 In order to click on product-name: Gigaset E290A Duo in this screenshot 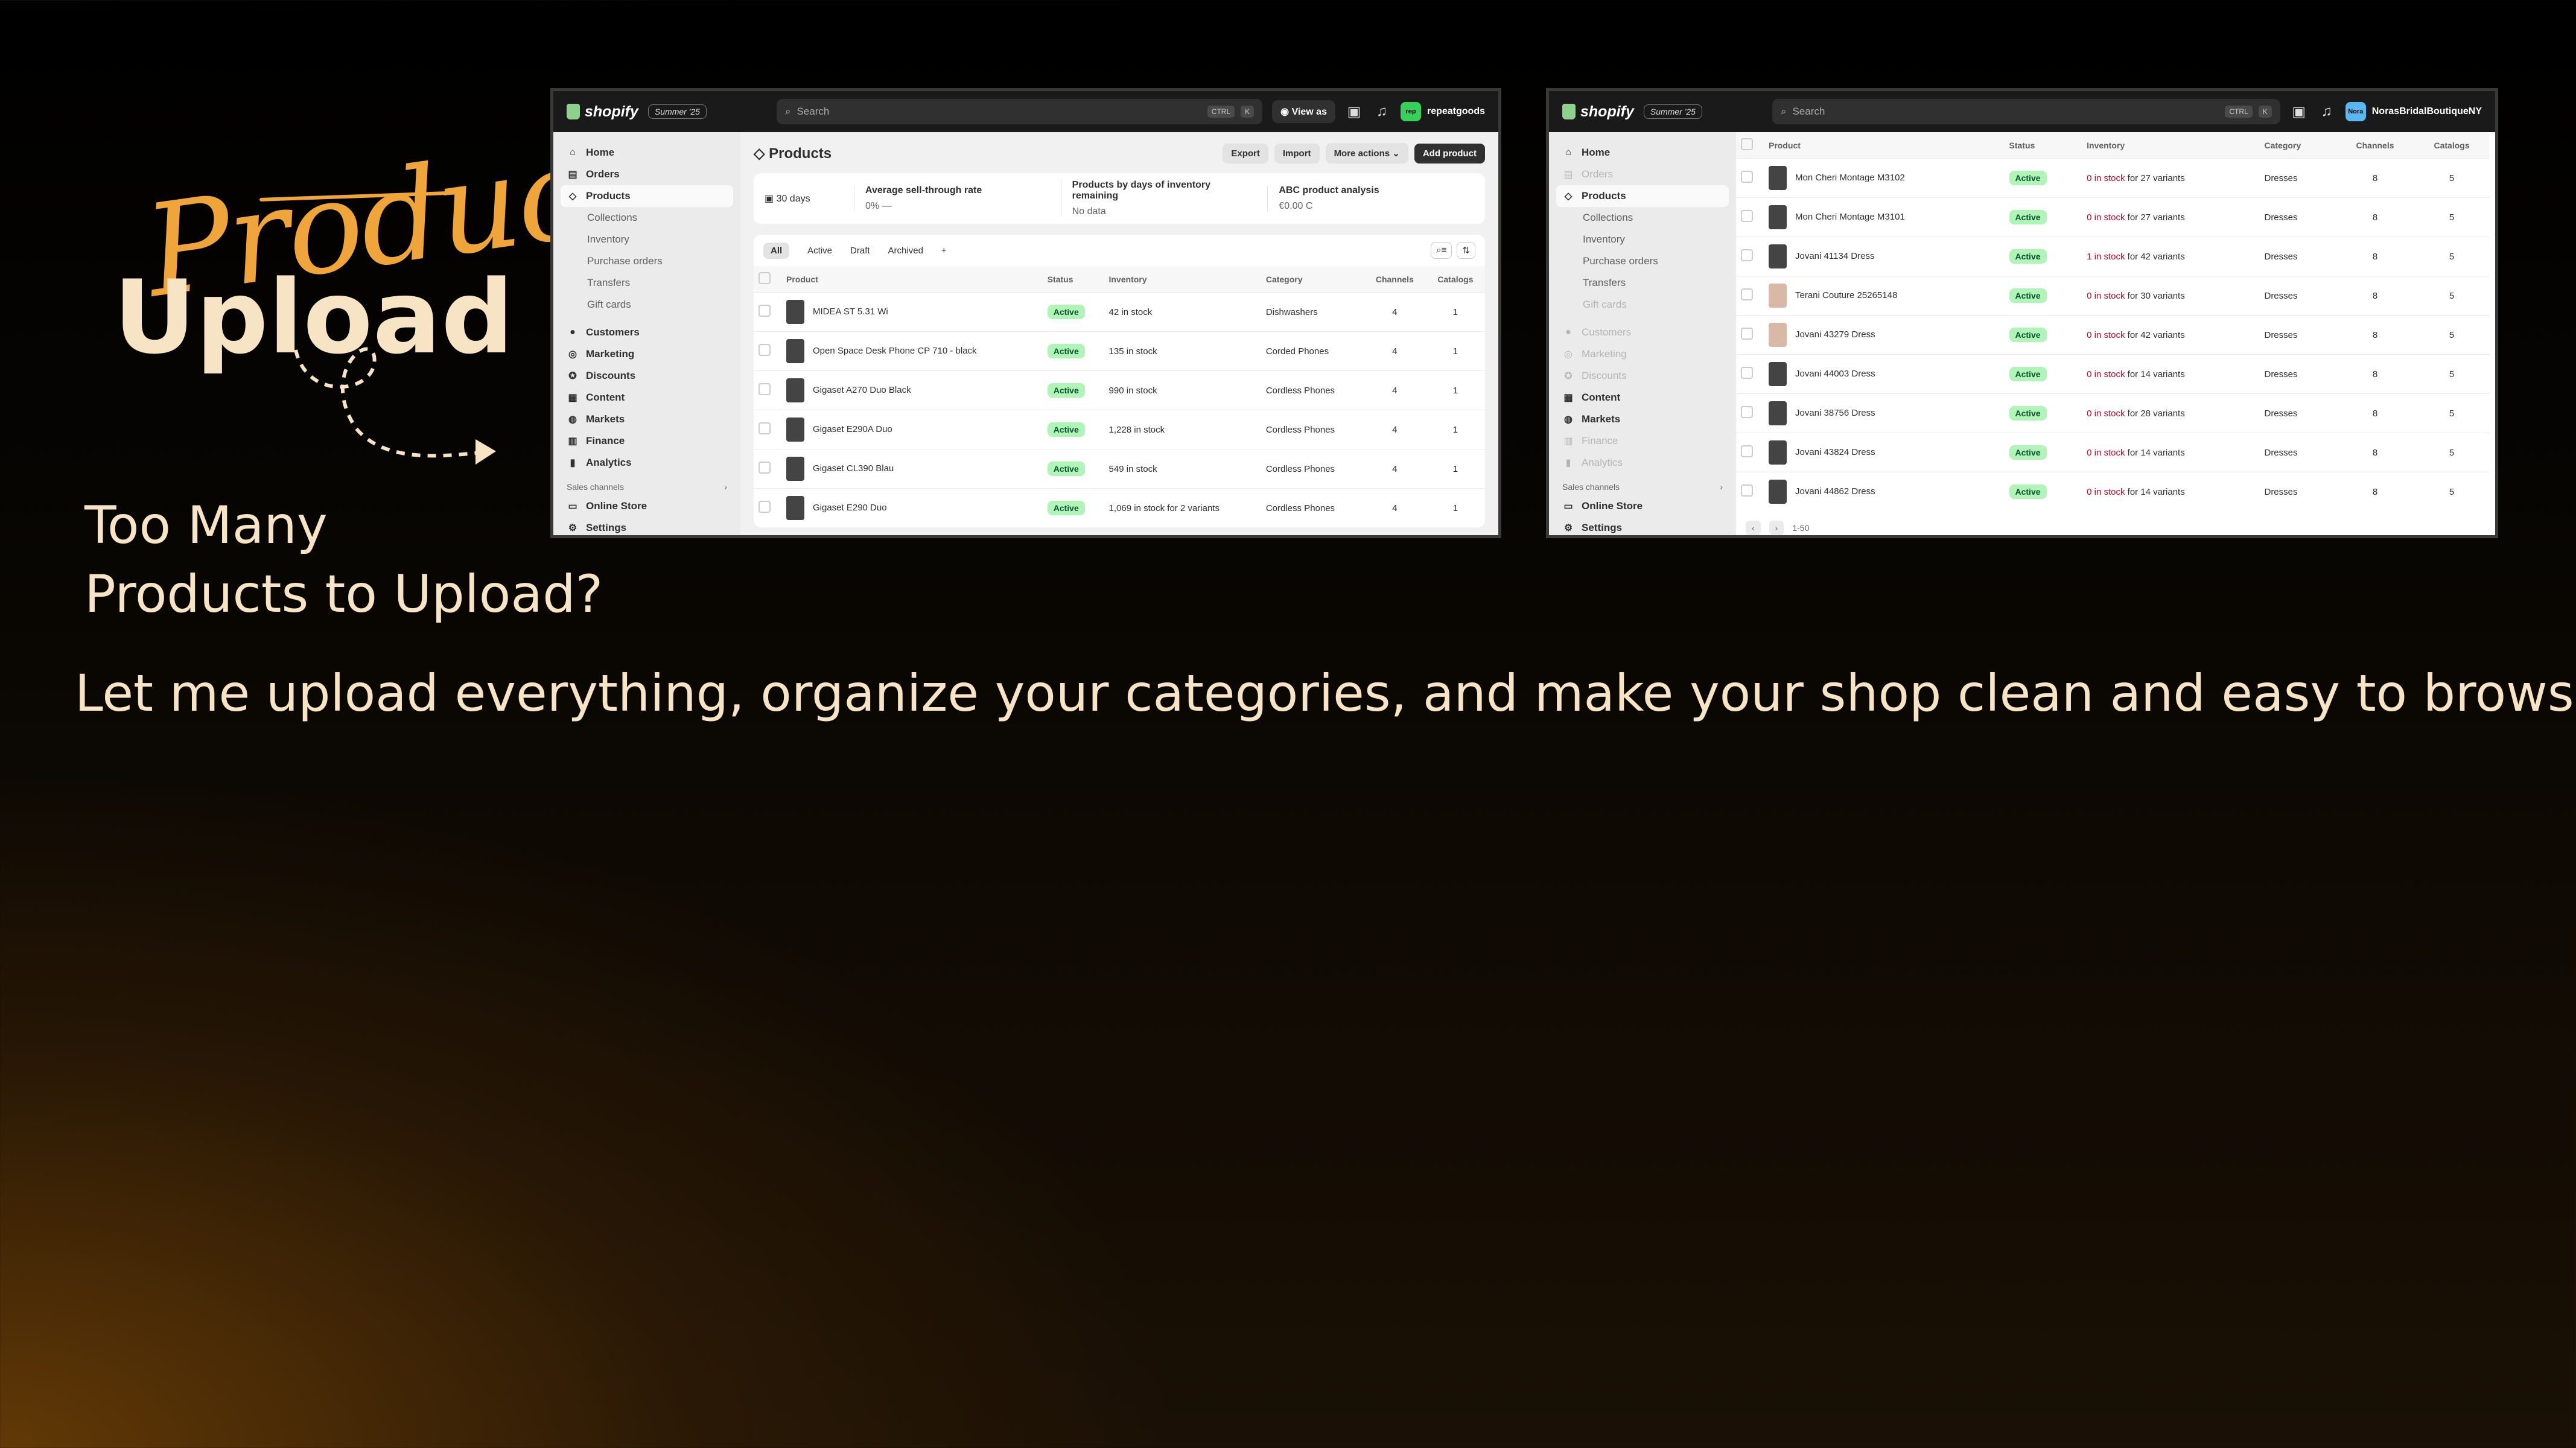, I will do `click(853, 429)`.